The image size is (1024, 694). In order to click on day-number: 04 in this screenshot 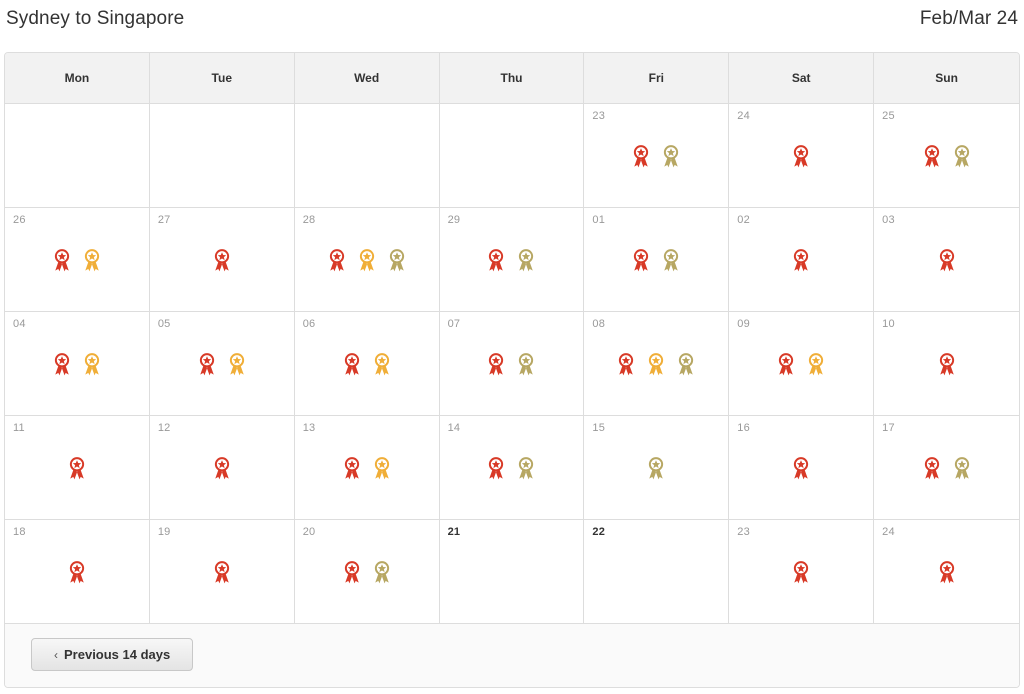, I will do `click(19, 324)`.